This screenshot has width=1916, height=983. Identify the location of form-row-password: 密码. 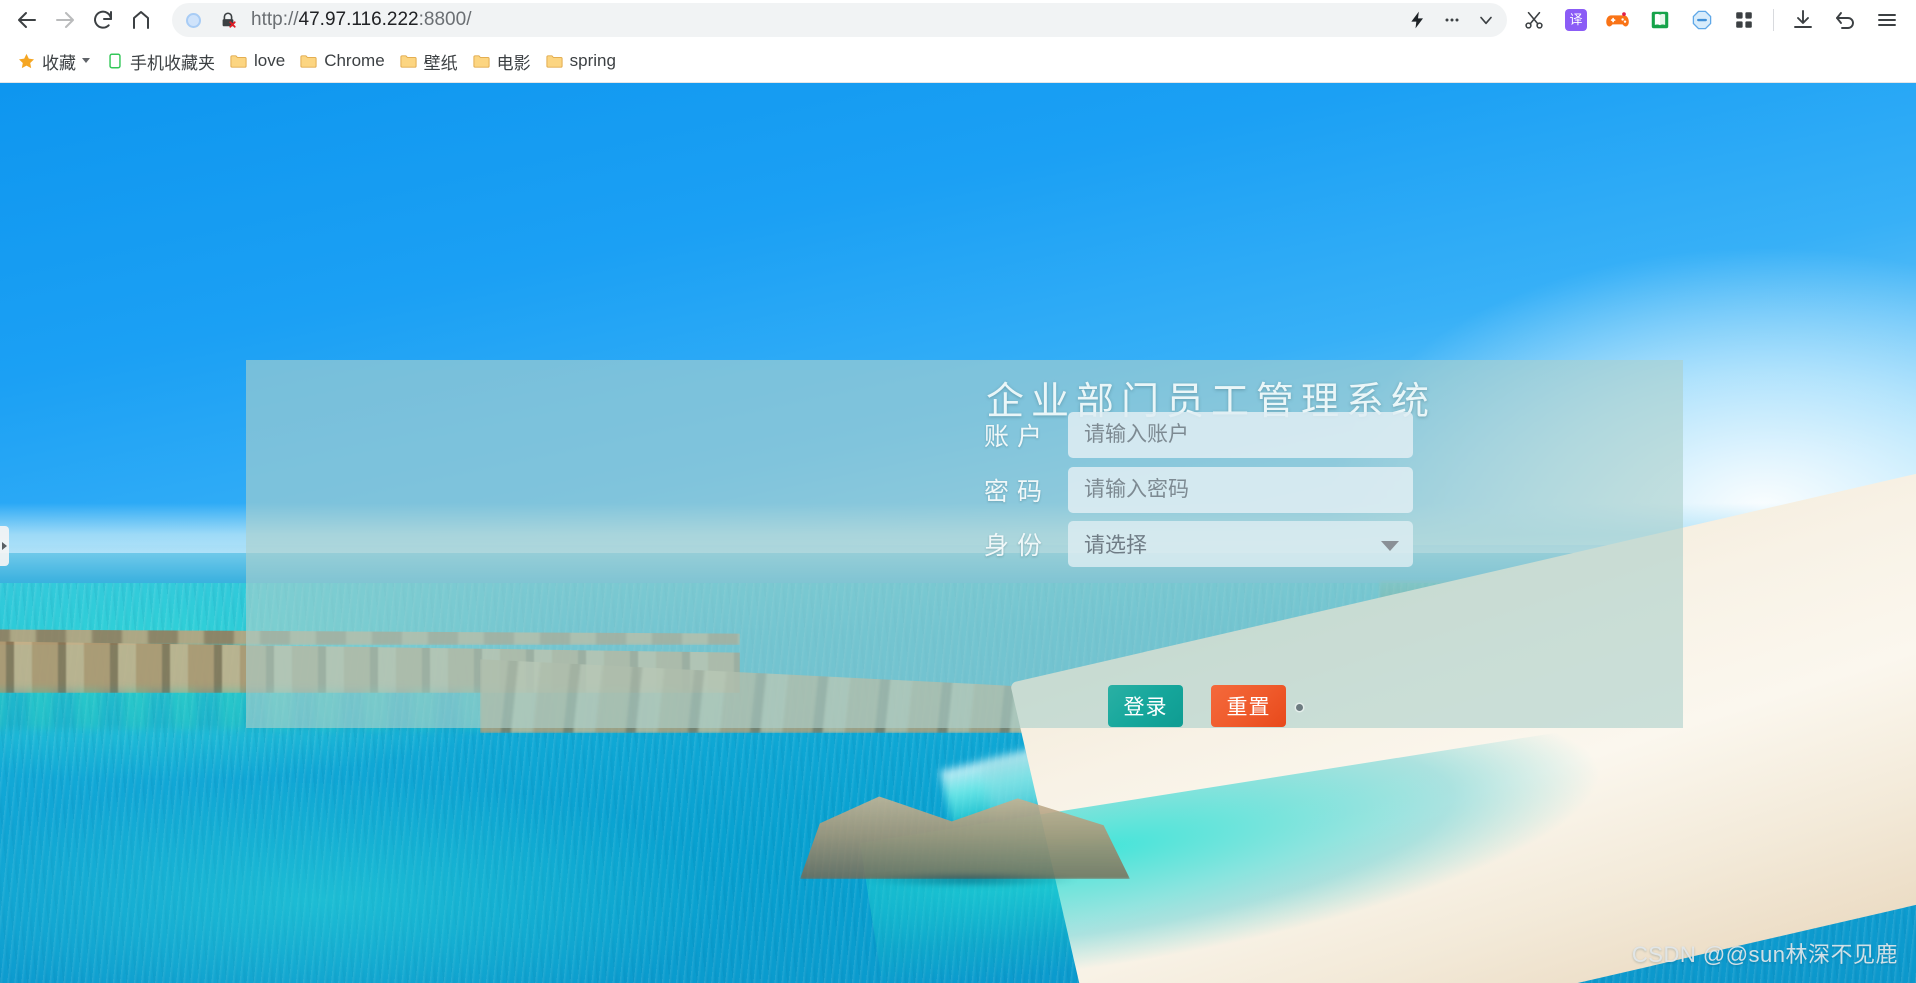
(829, 490).